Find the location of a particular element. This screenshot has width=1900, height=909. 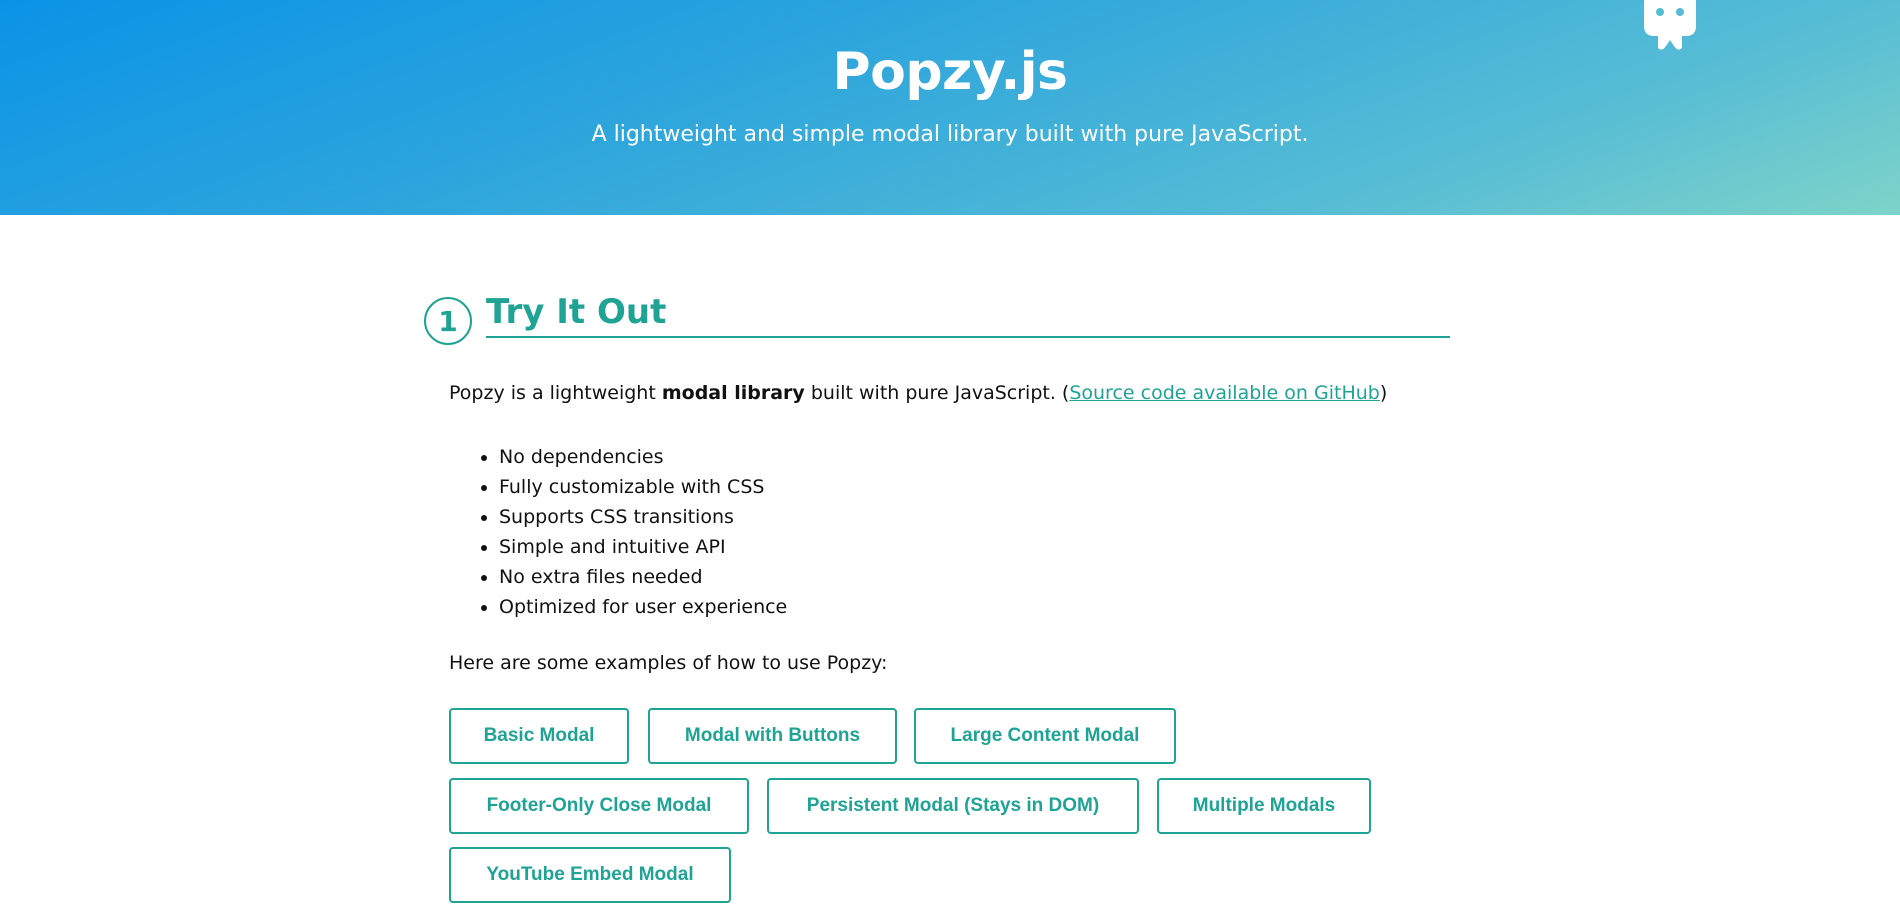

section-title: Try It Out is located at coordinates (968, 315).